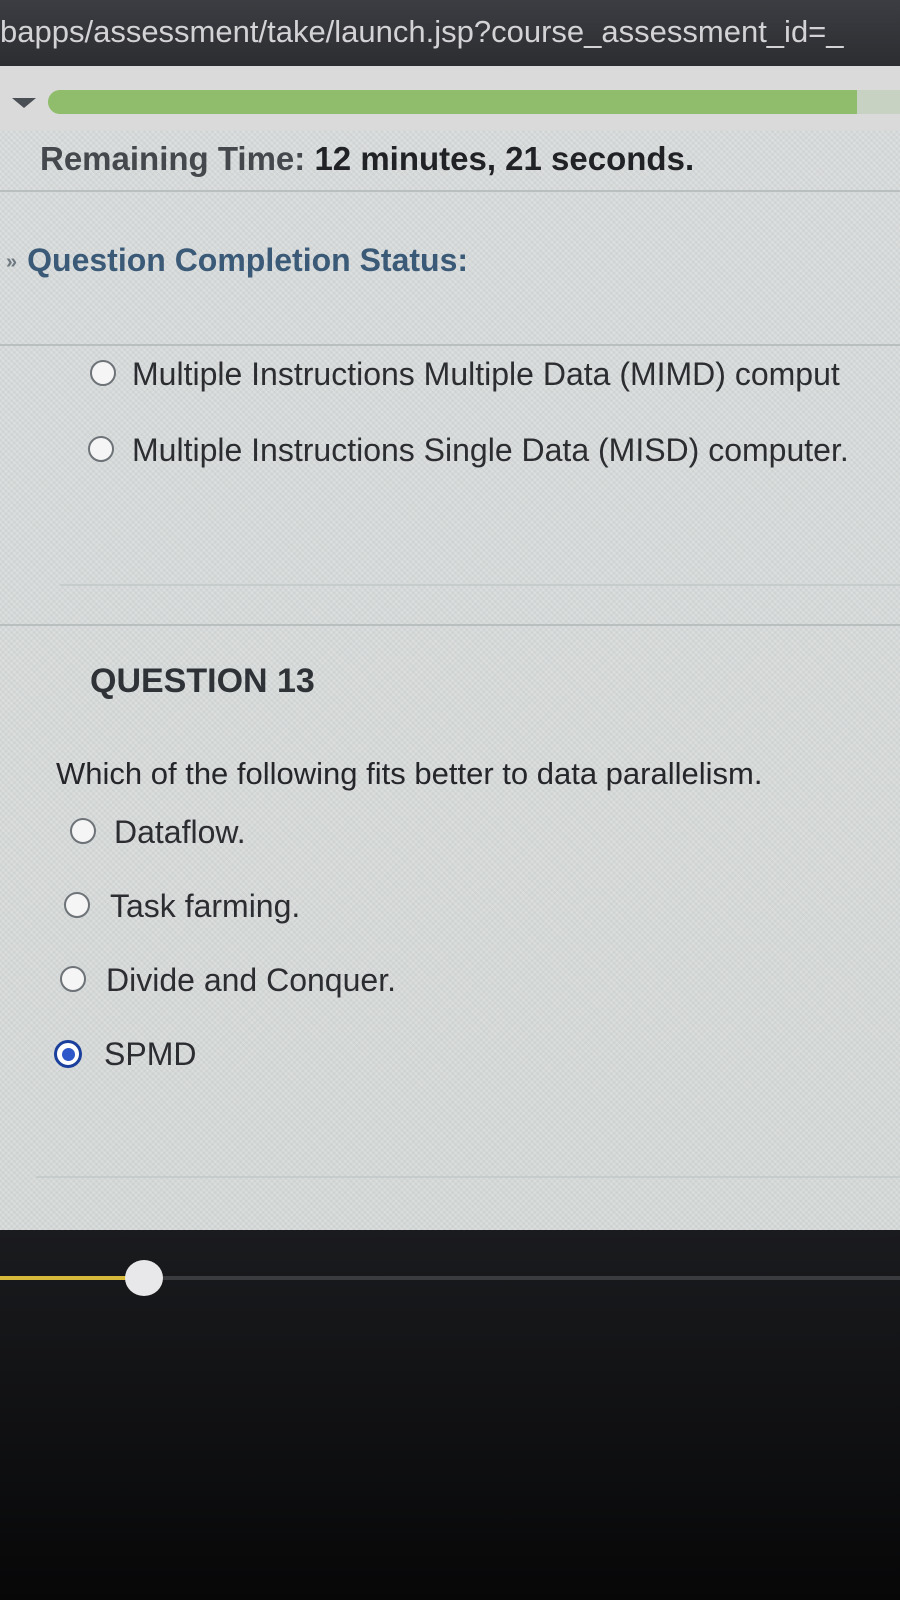 This screenshot has height=1600, width=900. I want to click on scroll-slider-fill, so click(72, 1278).